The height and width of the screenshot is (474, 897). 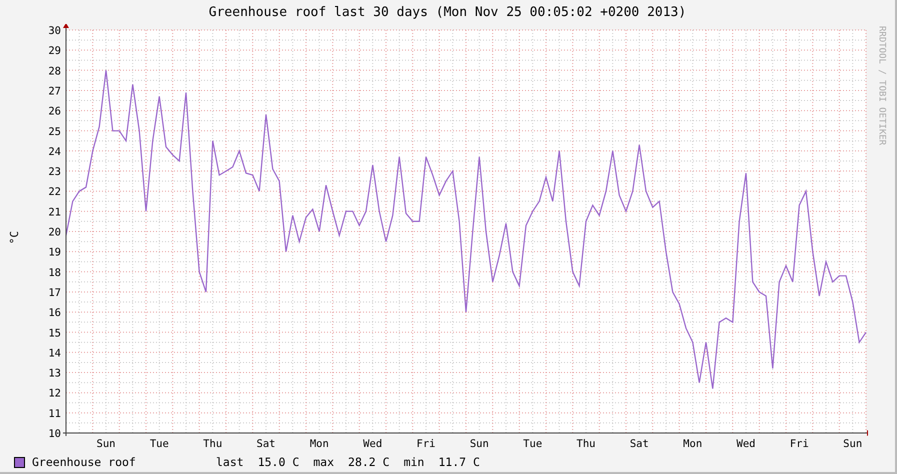 What do you see at coordinates (54, 132) in the screenshot?
I see `y-tick-label: 25` at bounding box center [54, 132].